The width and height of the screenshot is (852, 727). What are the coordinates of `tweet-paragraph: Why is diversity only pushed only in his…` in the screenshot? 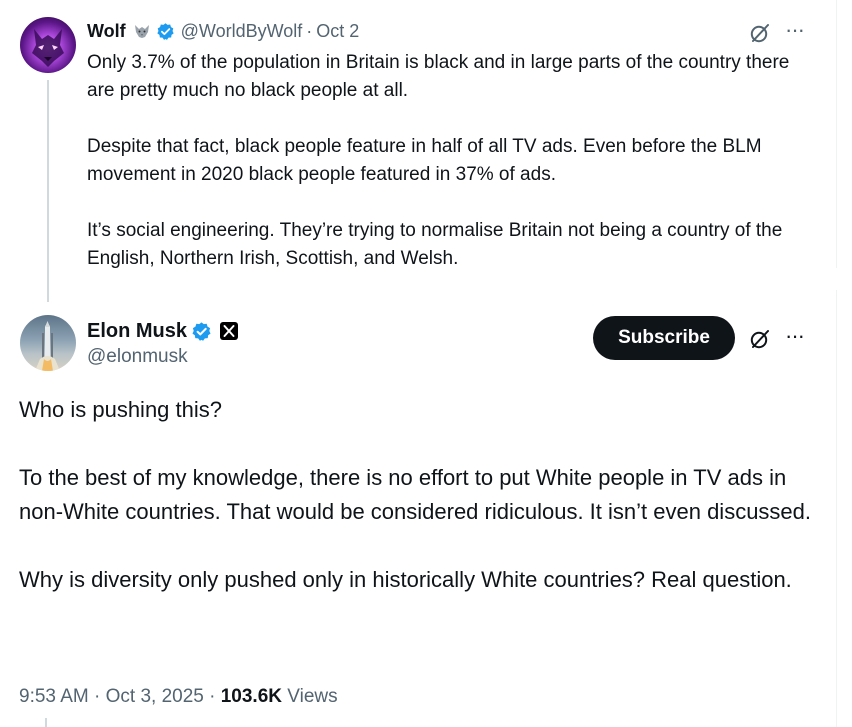 It's located at (405, 579).